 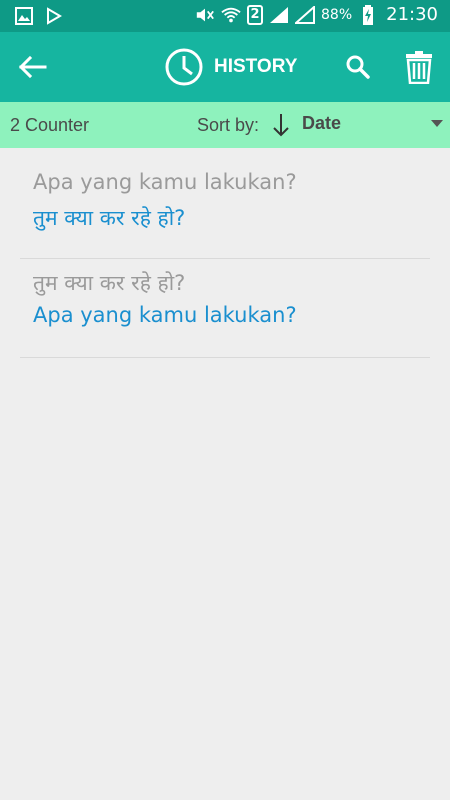 I want to click on battery-percent: 88%, so click(x=337, y=14).